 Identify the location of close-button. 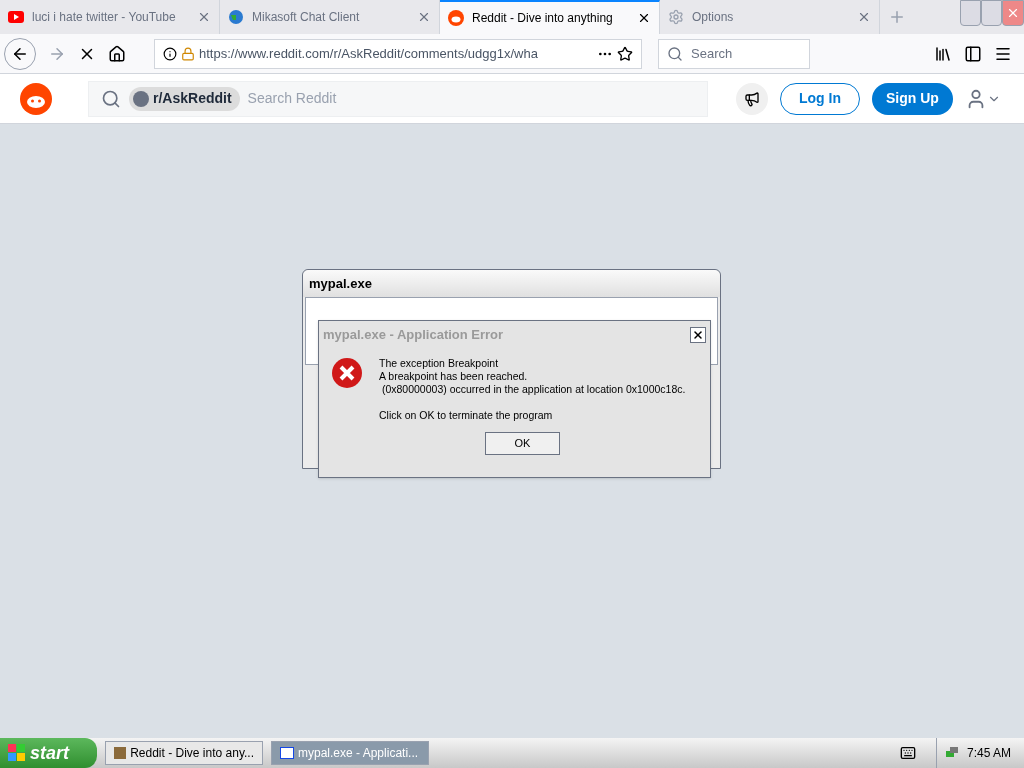
(698, 335).